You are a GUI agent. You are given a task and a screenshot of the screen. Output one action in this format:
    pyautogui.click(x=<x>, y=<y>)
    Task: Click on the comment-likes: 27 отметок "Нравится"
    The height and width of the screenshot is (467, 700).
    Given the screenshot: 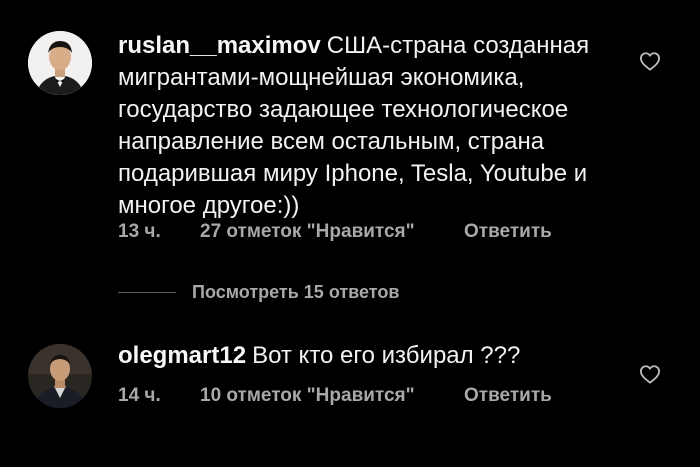 What is the action you would take?
    pyautogui.click(x=307, y=232)
    